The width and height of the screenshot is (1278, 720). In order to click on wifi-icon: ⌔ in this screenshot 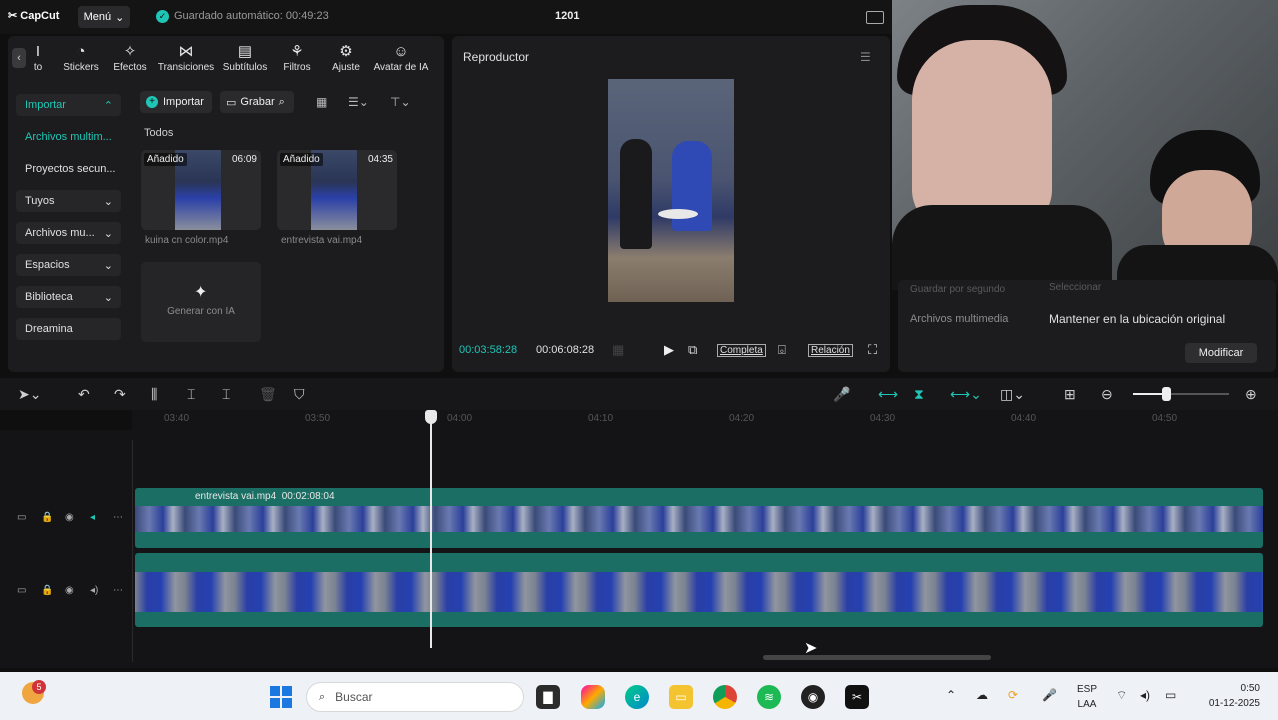, I will do `click(1121, 695)`.